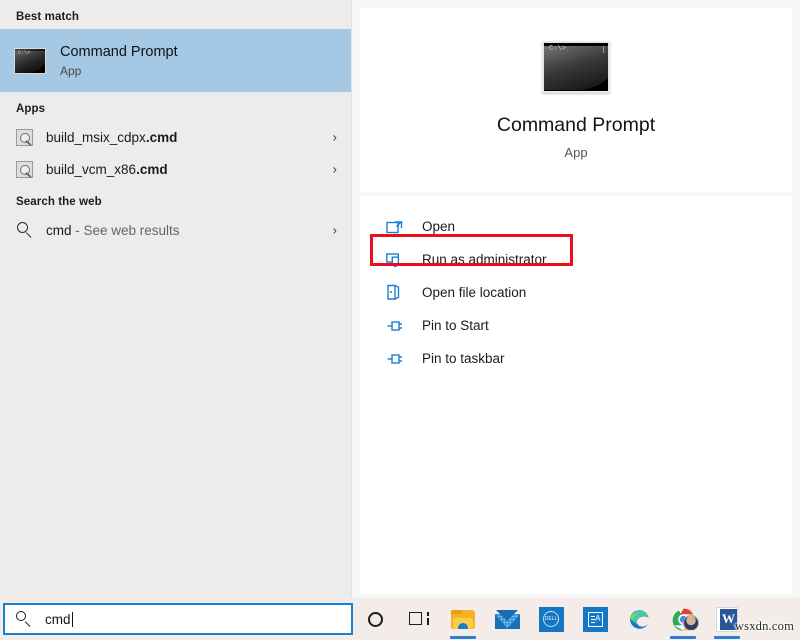 This screenshot has width=800, height=640. Describe the element at coordinates (576, 152) in the screenshot. I see `app-type-label: App` at that location.